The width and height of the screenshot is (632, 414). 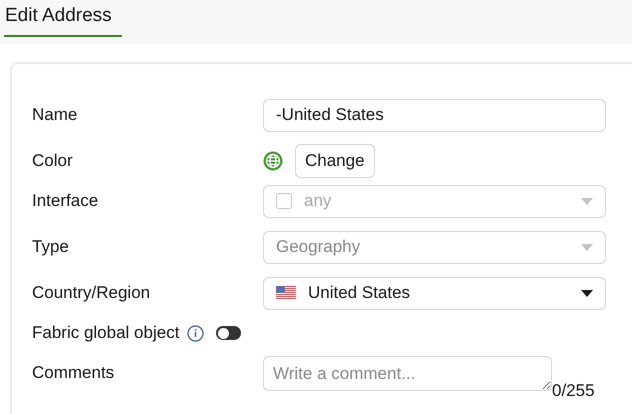 What do you see at coordinates (229, 333) in the screenshot?
I see `toggle-switch` at bounding box center [229, 333].